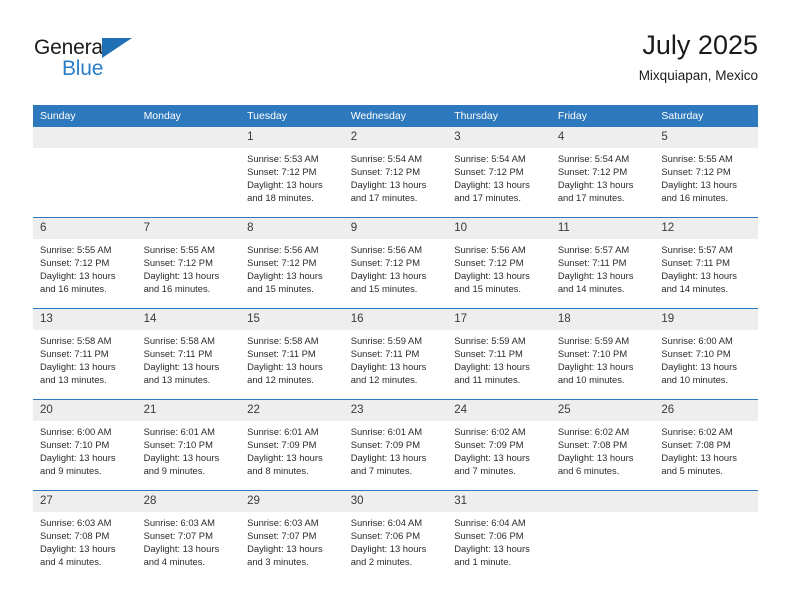 The image size is (792, 612). Describe the element at coordinates (593, 249) in the screenshot. I see `day-detail-line: Sunrise: 5:57 AM` at that location.